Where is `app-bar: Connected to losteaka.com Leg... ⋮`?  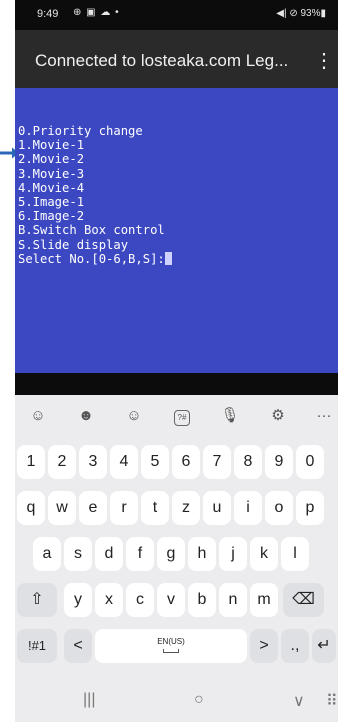
app-bar: Connected to losteaka.com Leg... ⋮ is located at coordinates (176, 59).